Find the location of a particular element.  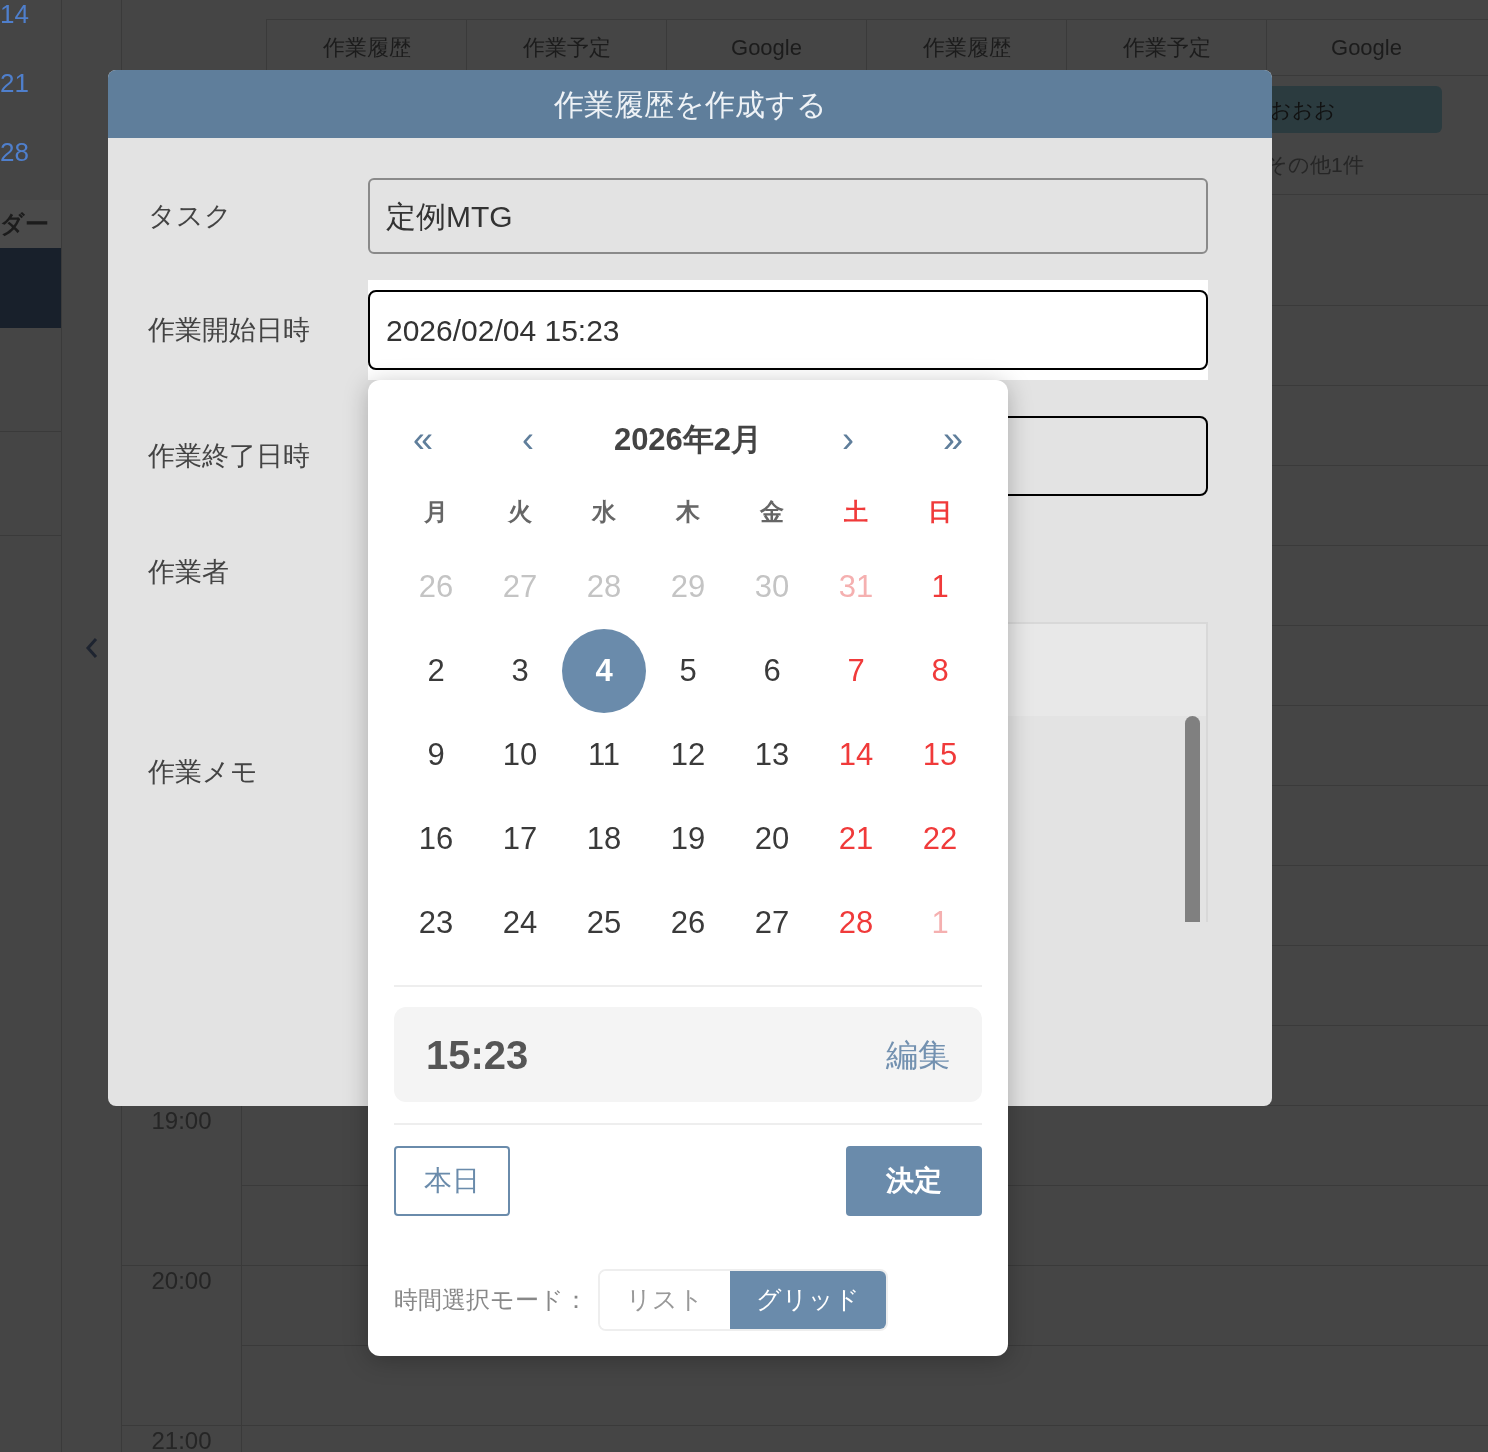

day-cell: 11 is located at coordinates (604, 755).